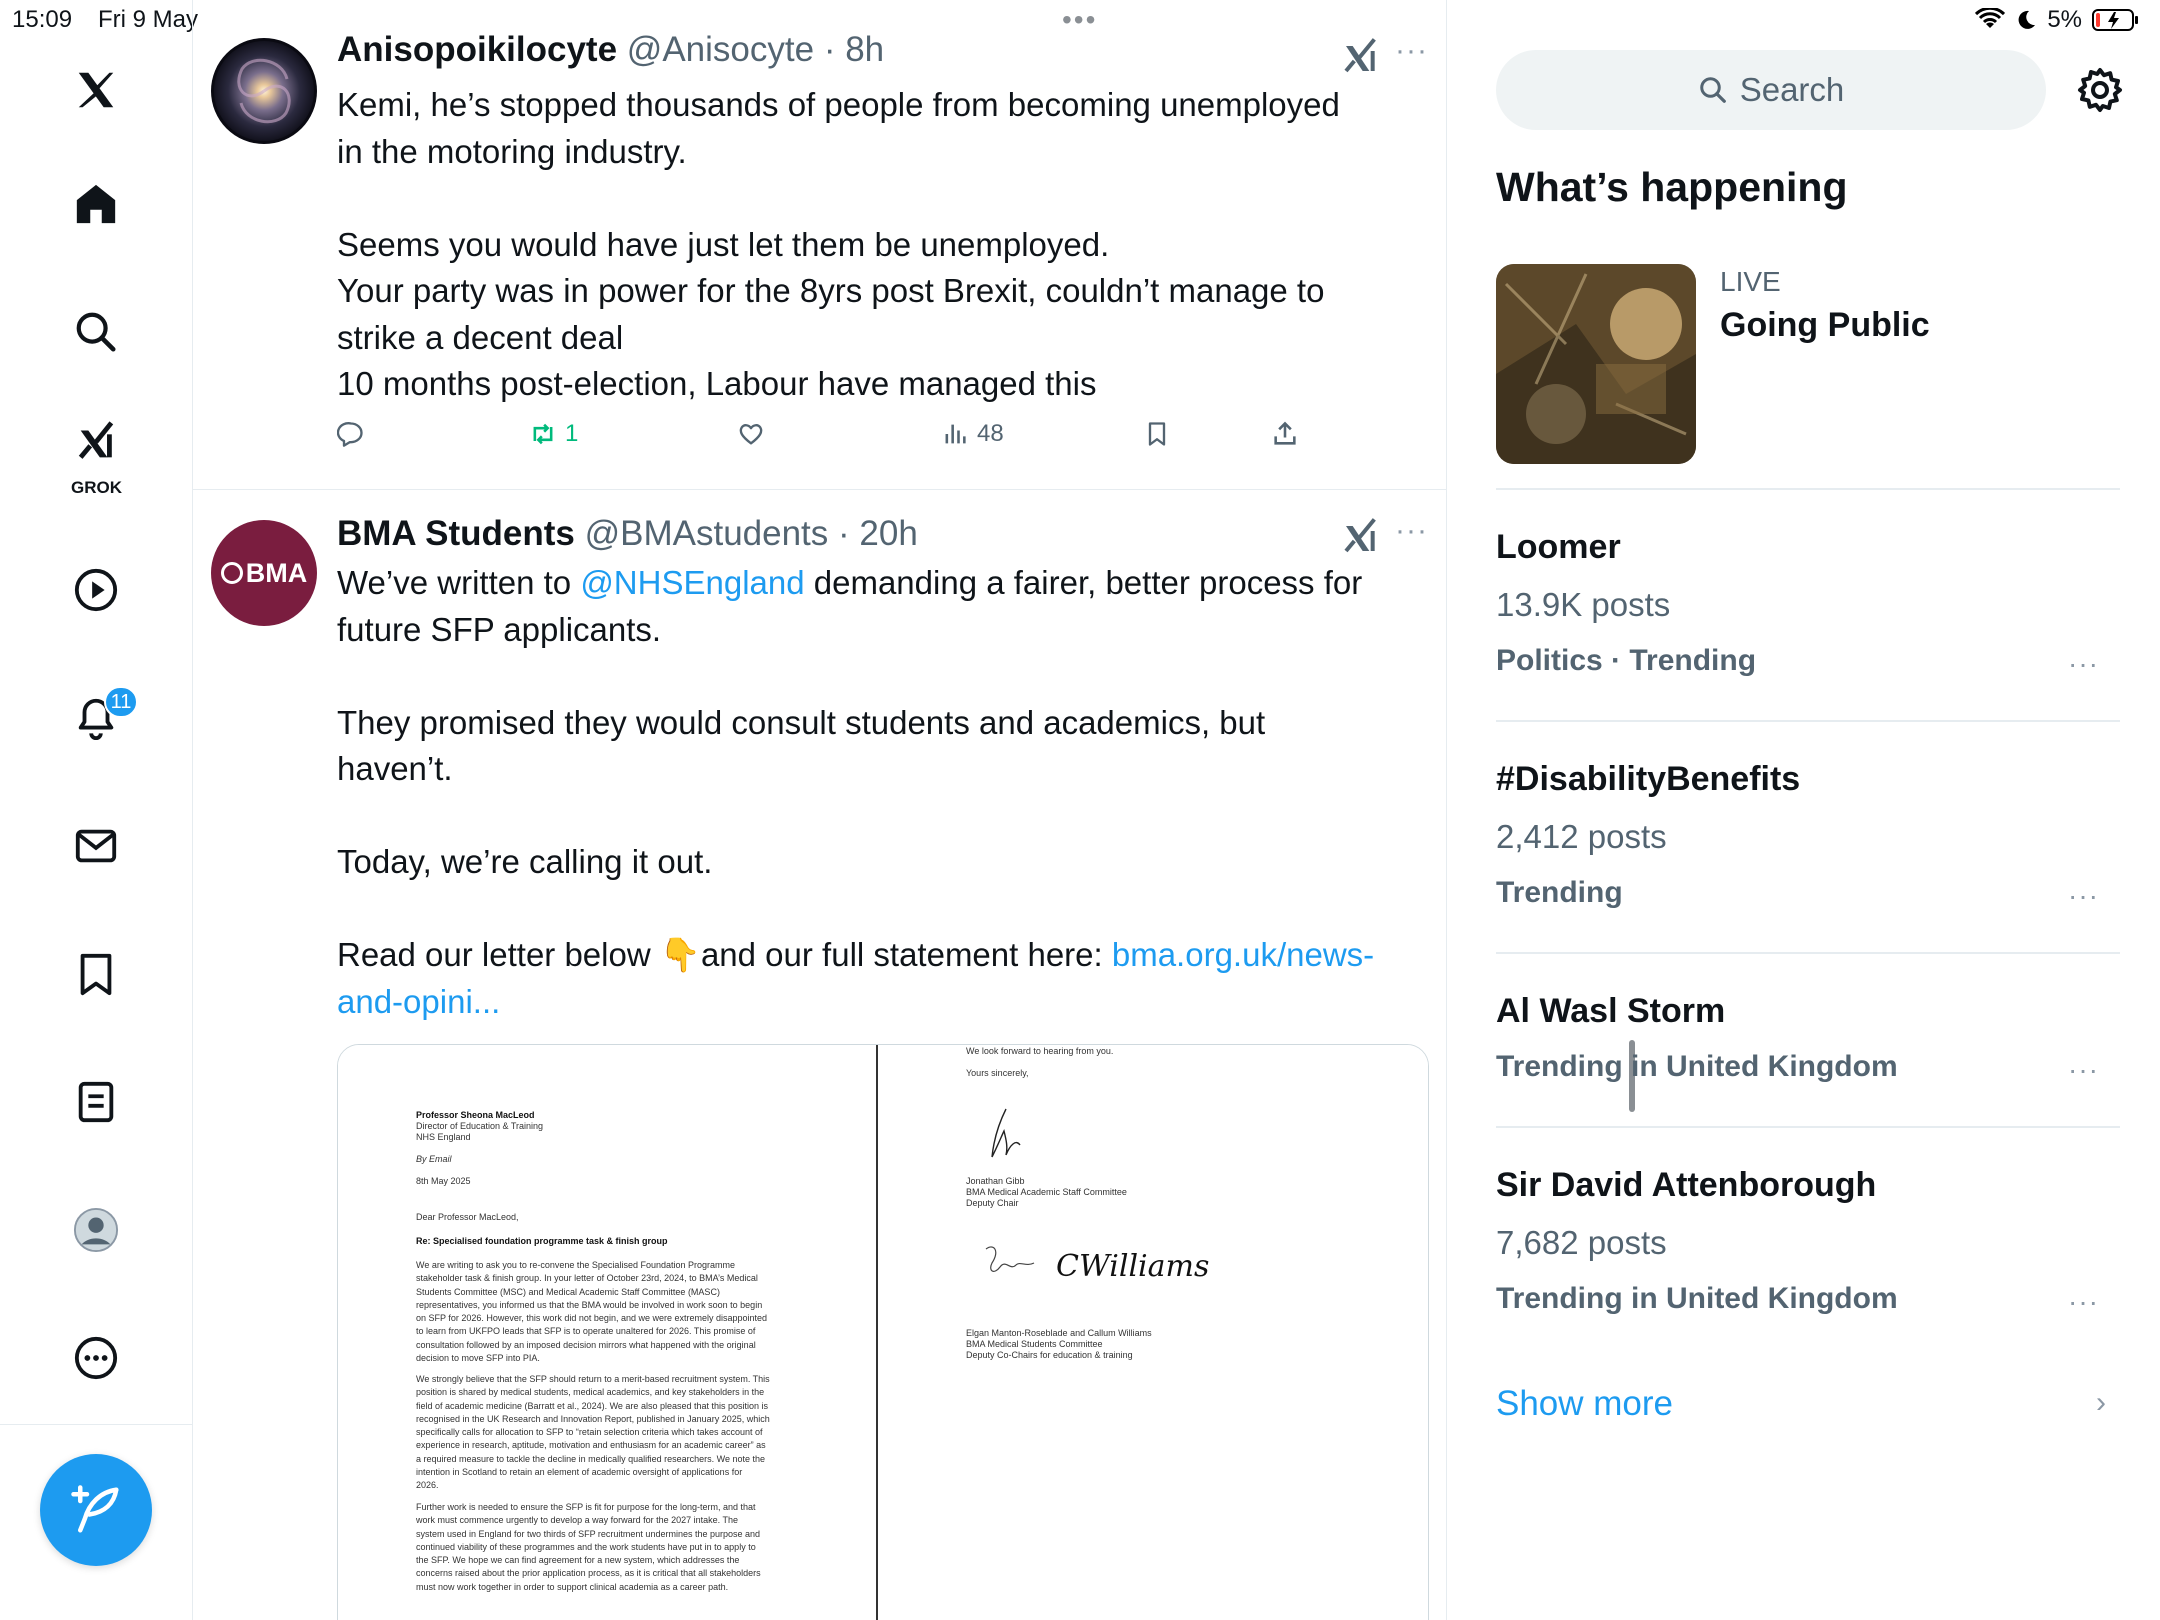 This screenshot has height=1620, width=2160. I want to click on tweet-line: in the motoring industry., so click(512, 151).